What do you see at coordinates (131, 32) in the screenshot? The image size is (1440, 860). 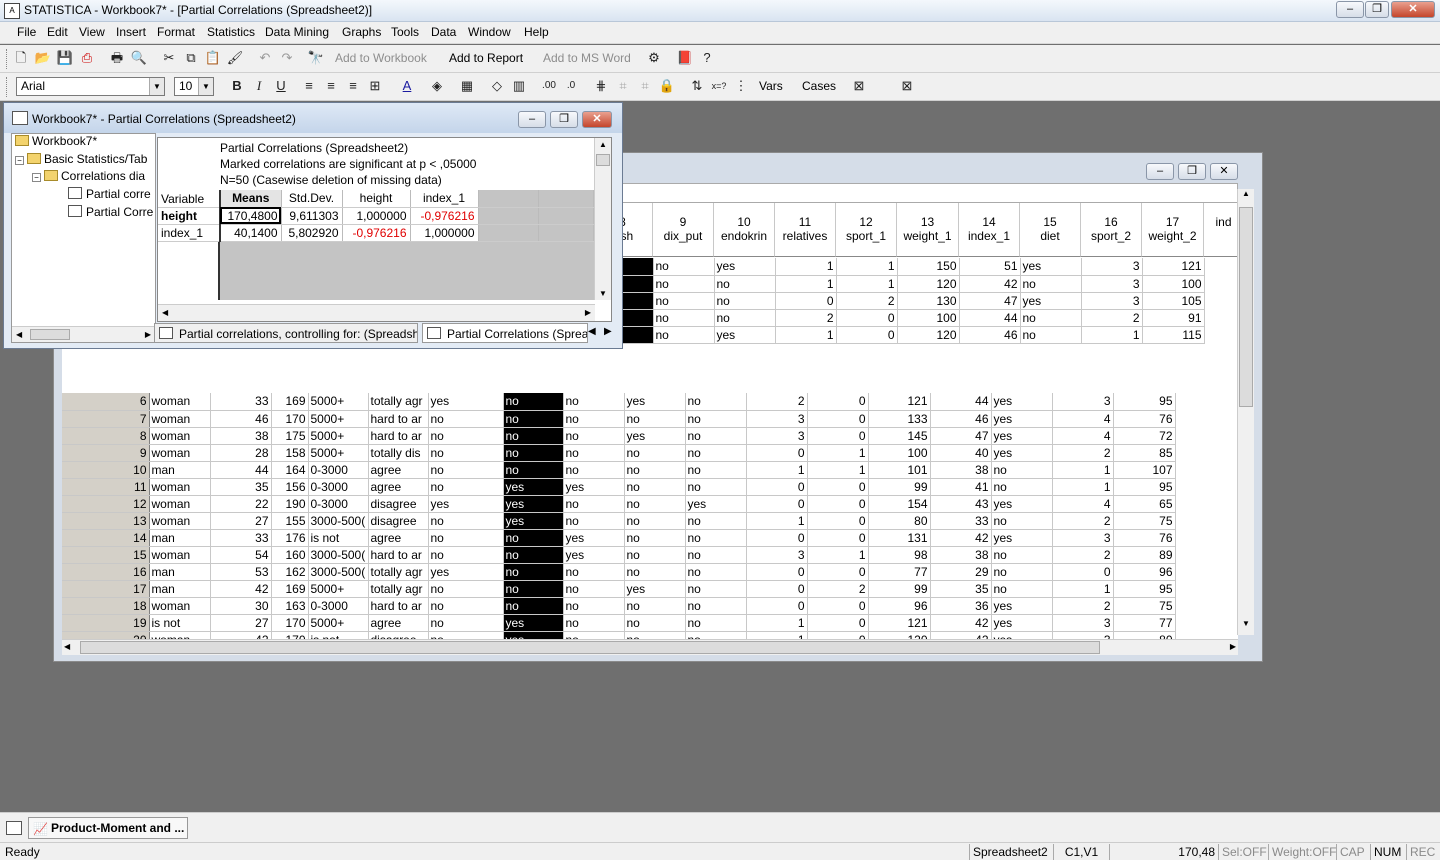 I see `menu-insert: Insert` at bounding box center [131, 32].